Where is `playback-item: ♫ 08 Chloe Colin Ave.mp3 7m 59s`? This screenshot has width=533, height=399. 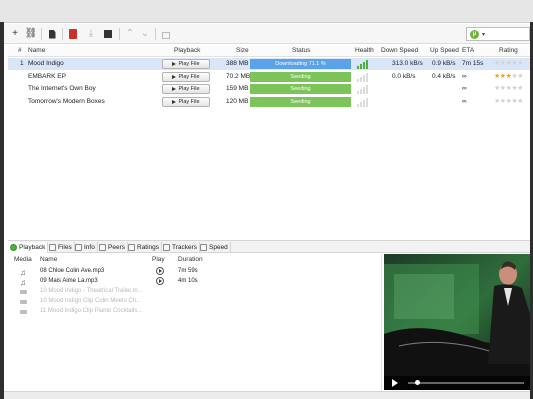 playback-item: ♫ 08 Chloe Colin Ave.mp3 7m 59s is located at coordinates (195, 272).